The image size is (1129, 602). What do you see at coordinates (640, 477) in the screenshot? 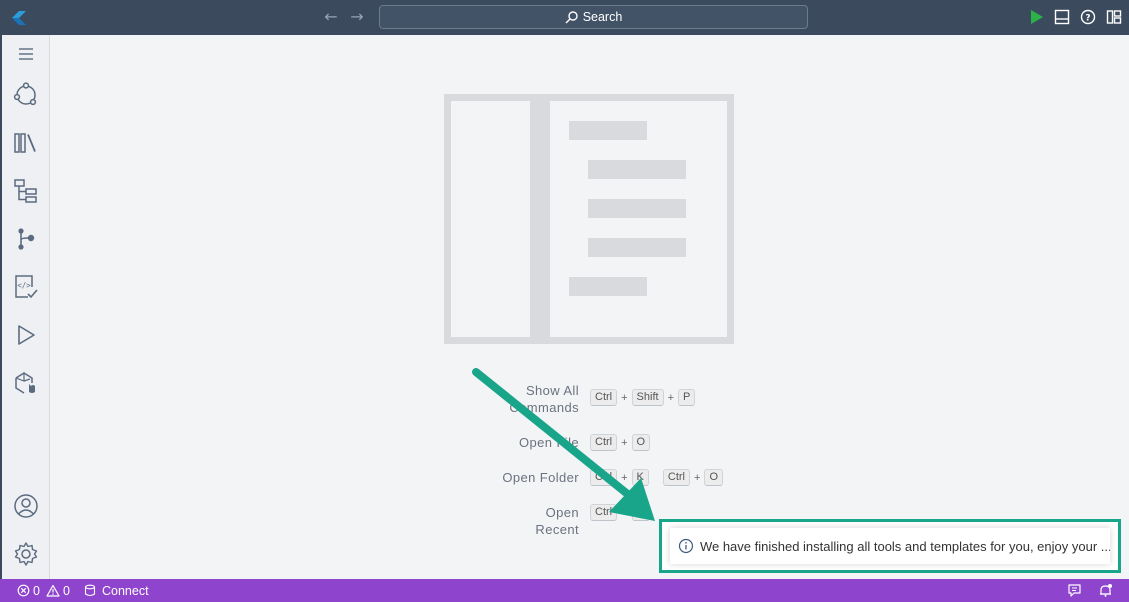
I see `key-cap: K` at bounding box center [640, 477].